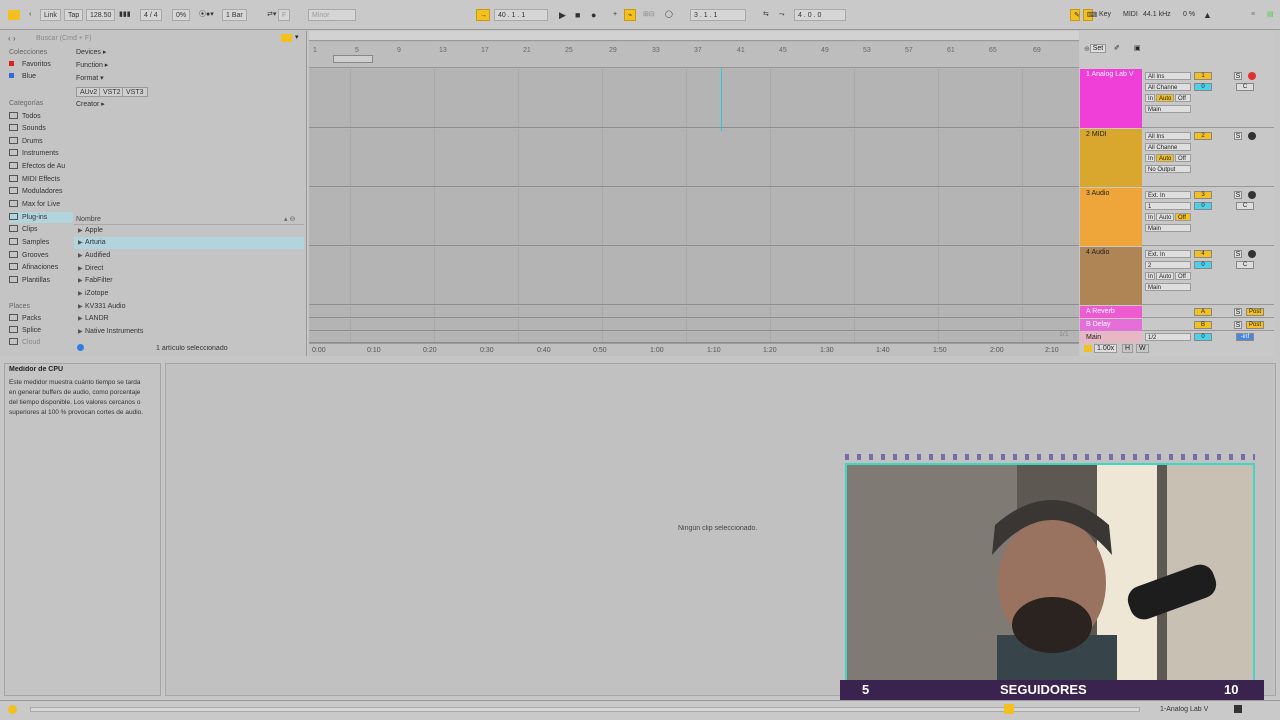  Describe the element at coordinates (1098, 48) in the screenshot. I see `set-button: Set` at that location.